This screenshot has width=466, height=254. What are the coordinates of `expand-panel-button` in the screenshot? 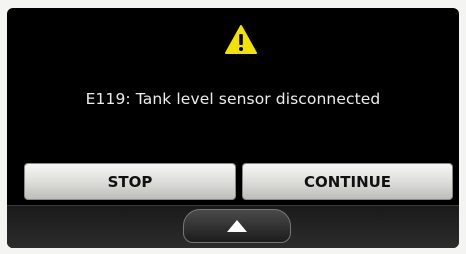 It's located at (237, 226).